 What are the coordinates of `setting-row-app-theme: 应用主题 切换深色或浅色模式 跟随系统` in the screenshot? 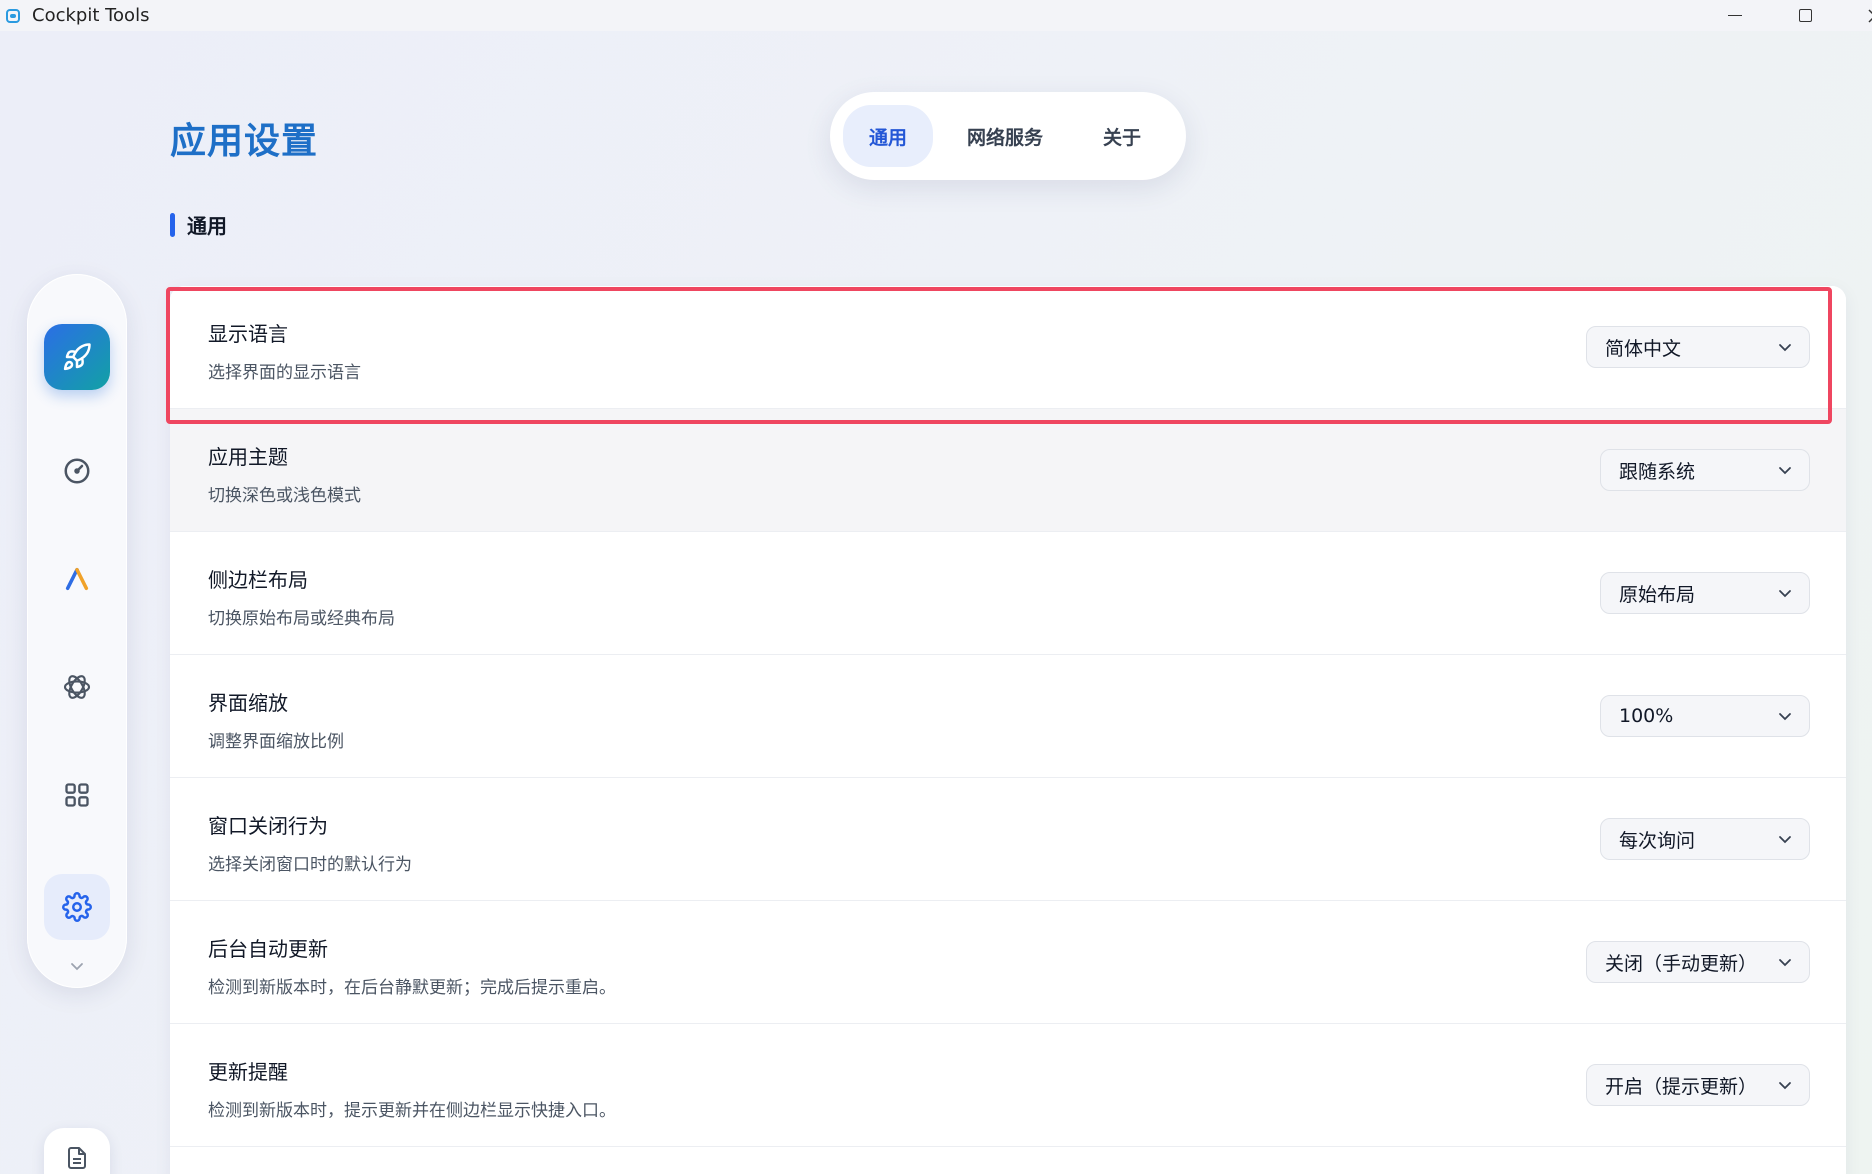 It's located at (1008, 470).